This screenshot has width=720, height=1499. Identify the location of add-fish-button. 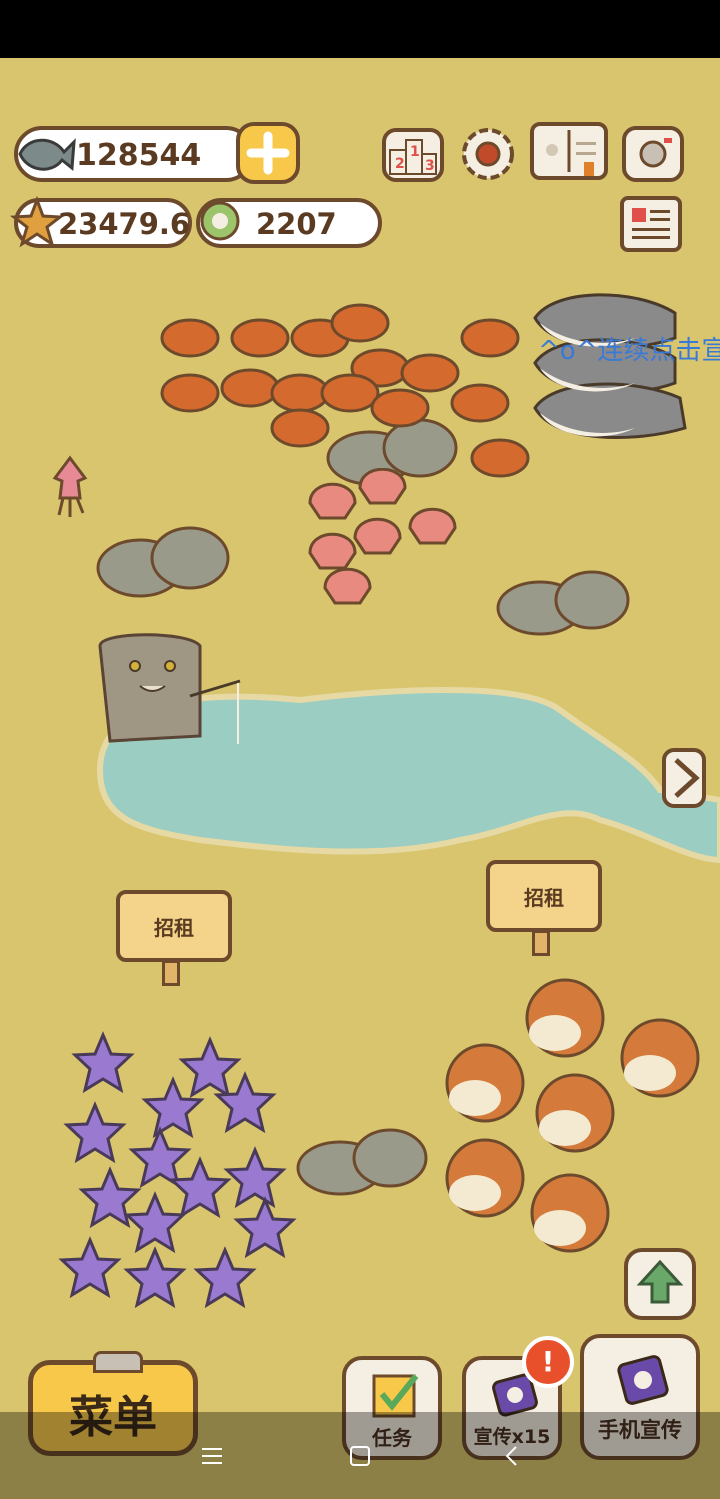
(268, 153).